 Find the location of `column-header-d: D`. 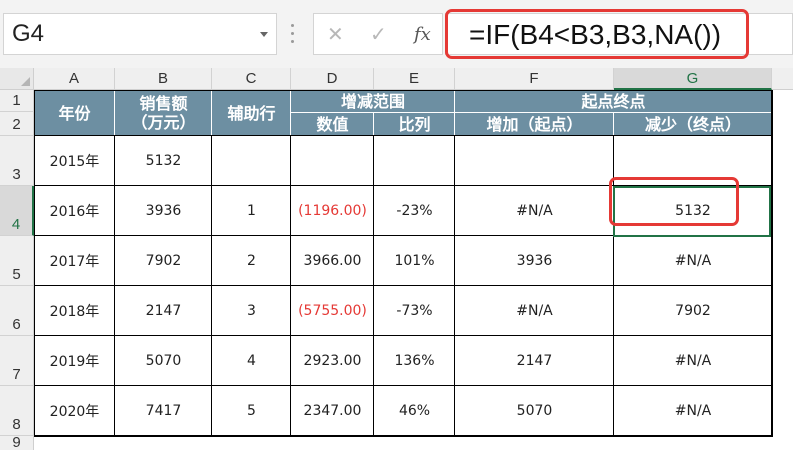

column-header-d: D is located at coordinates (332, 79).